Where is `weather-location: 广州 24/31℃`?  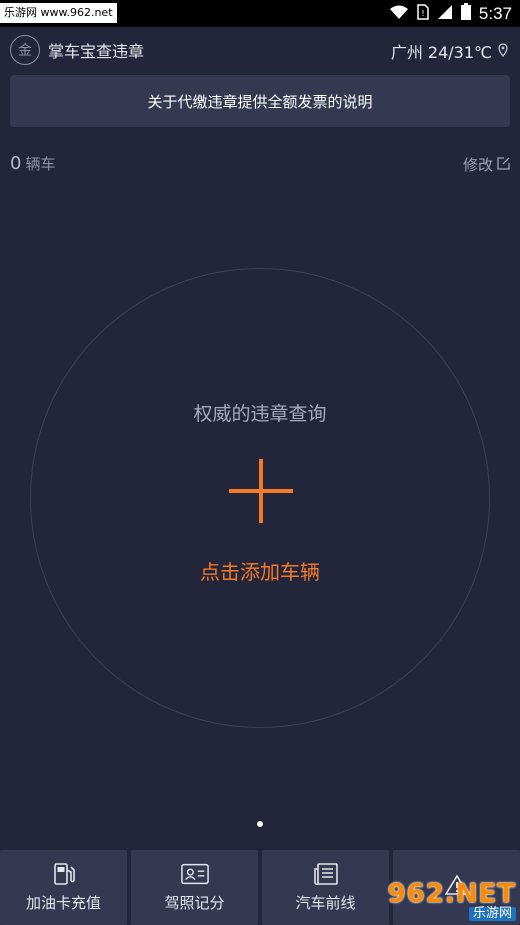 weather-location: 广州 24/31℃ is located at coordinates (449, 51).